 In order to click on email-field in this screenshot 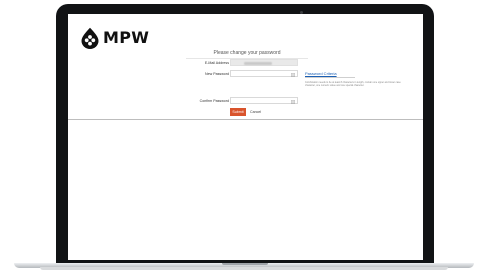, I will do `click(264, 62)`.